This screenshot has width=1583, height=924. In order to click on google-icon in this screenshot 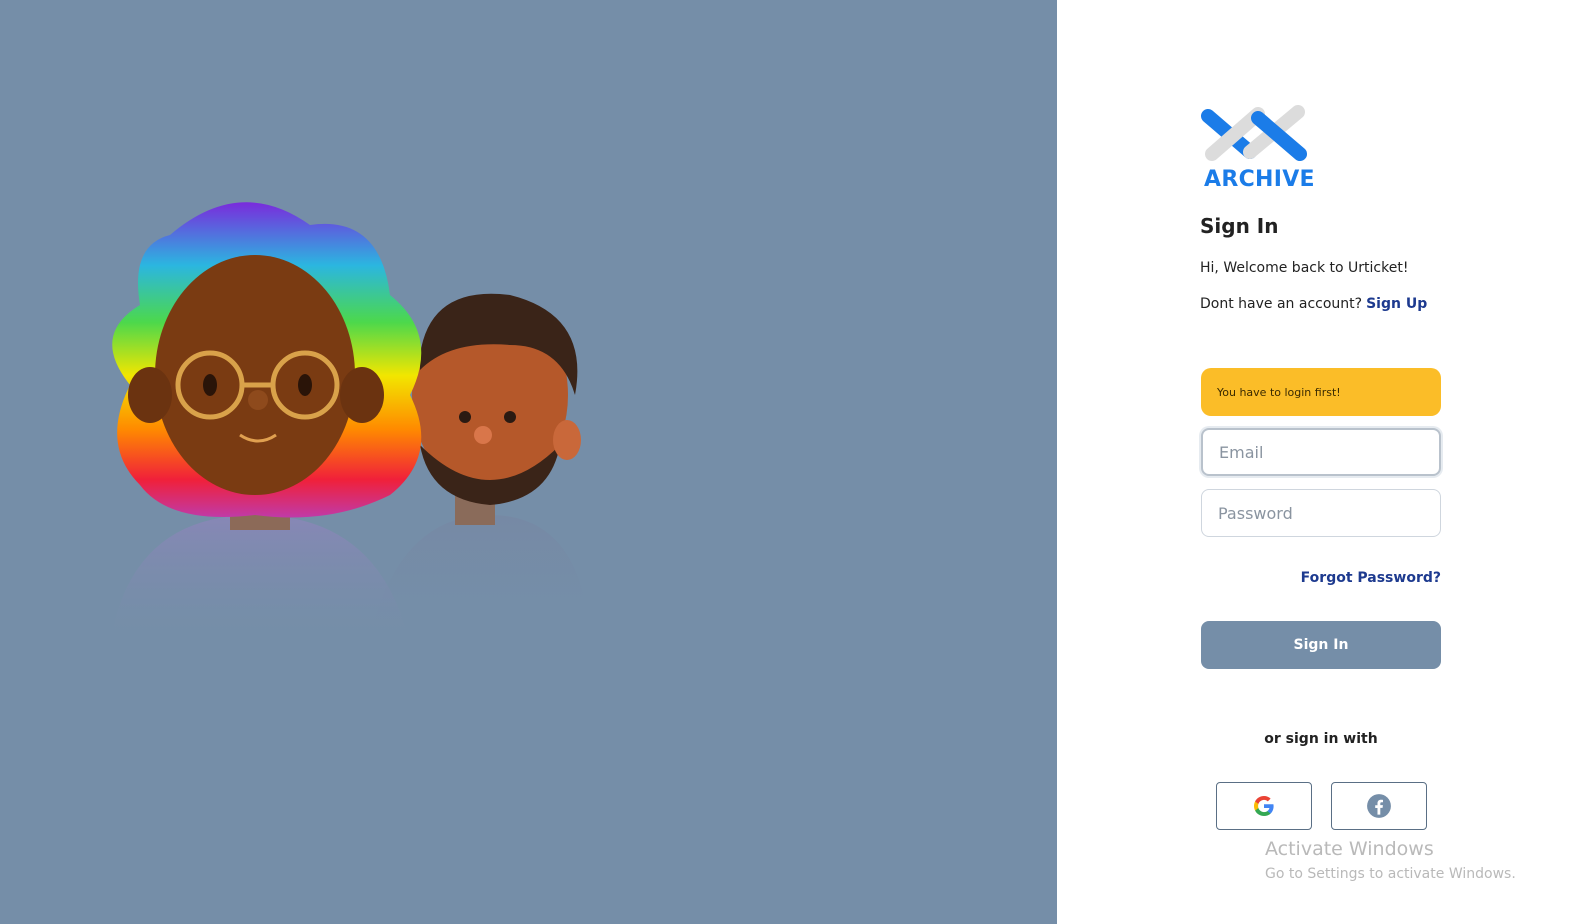, I will do `click(1264, 806)`.